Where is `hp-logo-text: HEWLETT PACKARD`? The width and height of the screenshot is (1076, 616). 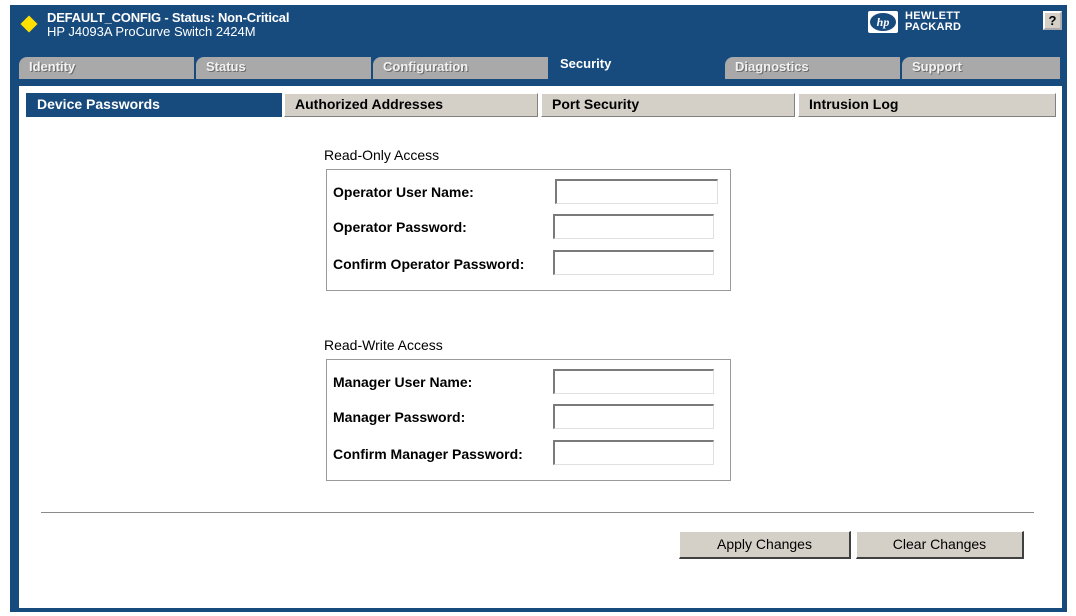 hp-logo-text: HEWLETT PACKARD is located at coordinates (933, 22).